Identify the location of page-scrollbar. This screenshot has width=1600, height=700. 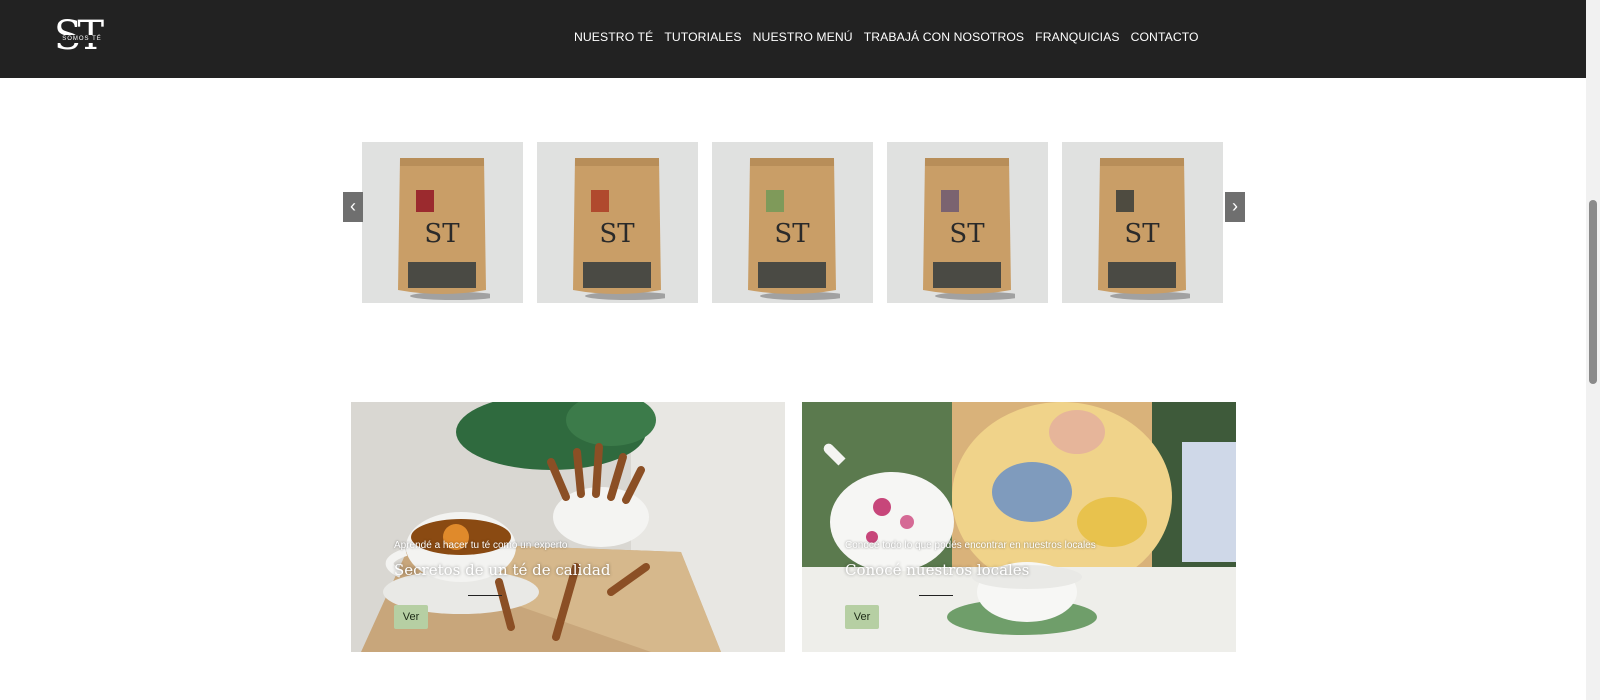
(1593, 350).